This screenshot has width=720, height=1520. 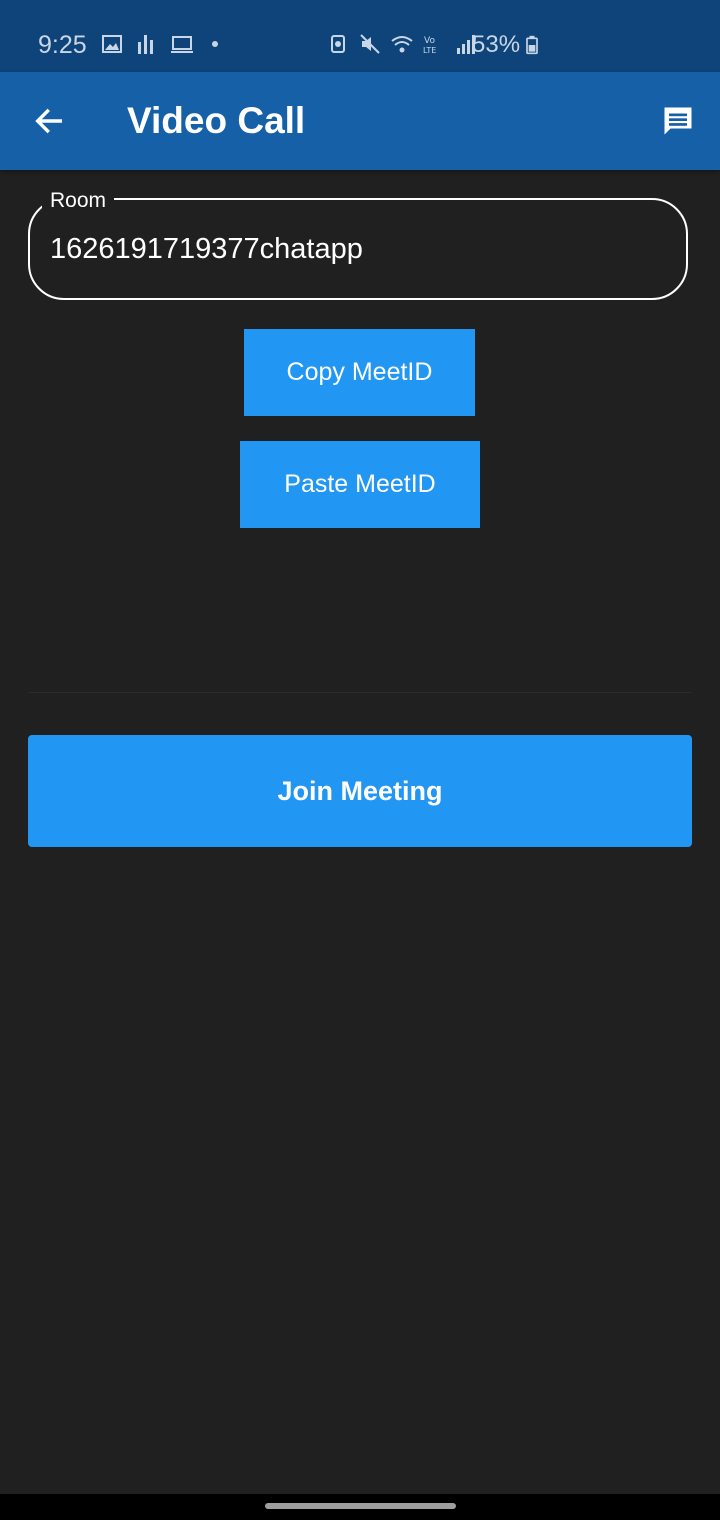 I want to click on page-title: Video Call, so click(x=216, y=120).